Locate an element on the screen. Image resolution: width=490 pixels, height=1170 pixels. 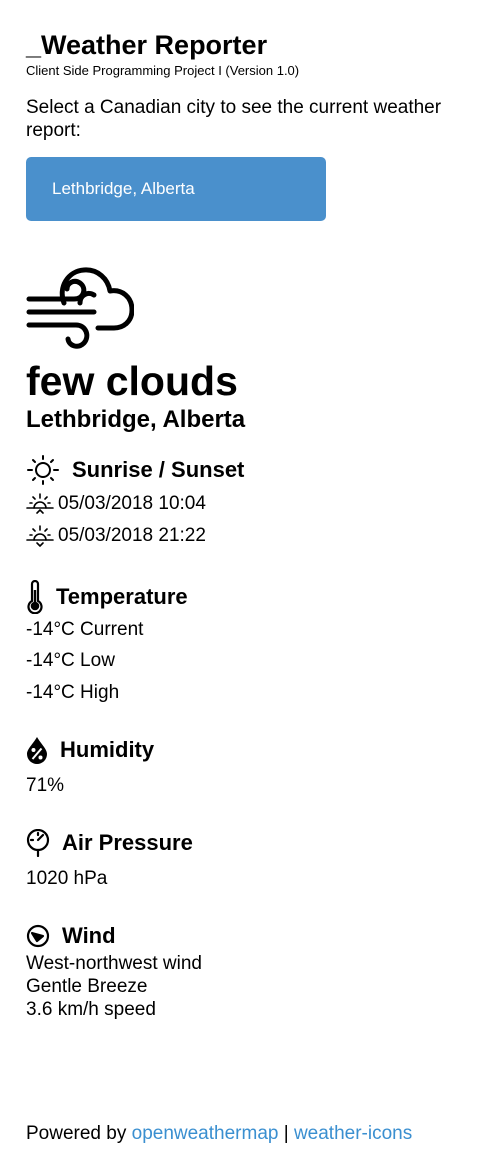
temperature-high: -14°C High is located at coordinates (73, 692).